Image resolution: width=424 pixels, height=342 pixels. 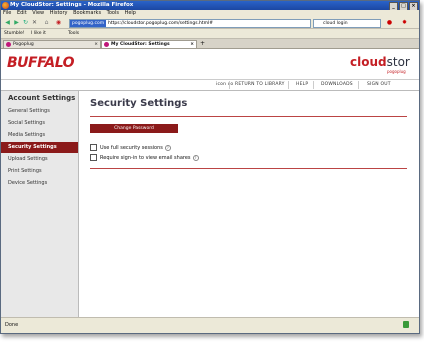 I want to click on security-lock-icon, so click(x=406, y=324).